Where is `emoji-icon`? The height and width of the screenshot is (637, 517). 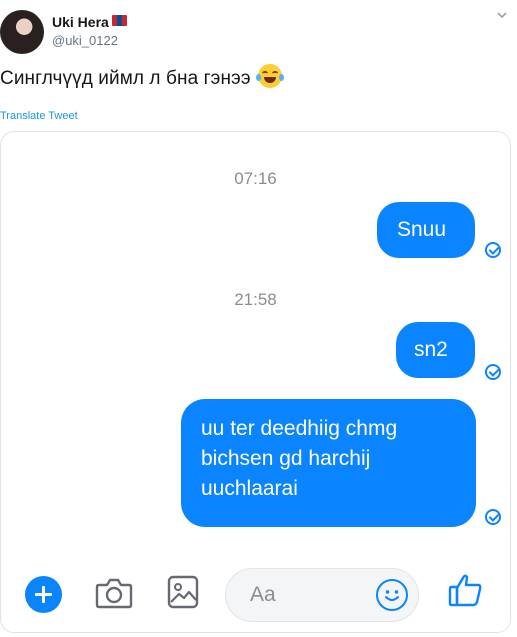
emoji-icon is located at coordinates (392, 595).